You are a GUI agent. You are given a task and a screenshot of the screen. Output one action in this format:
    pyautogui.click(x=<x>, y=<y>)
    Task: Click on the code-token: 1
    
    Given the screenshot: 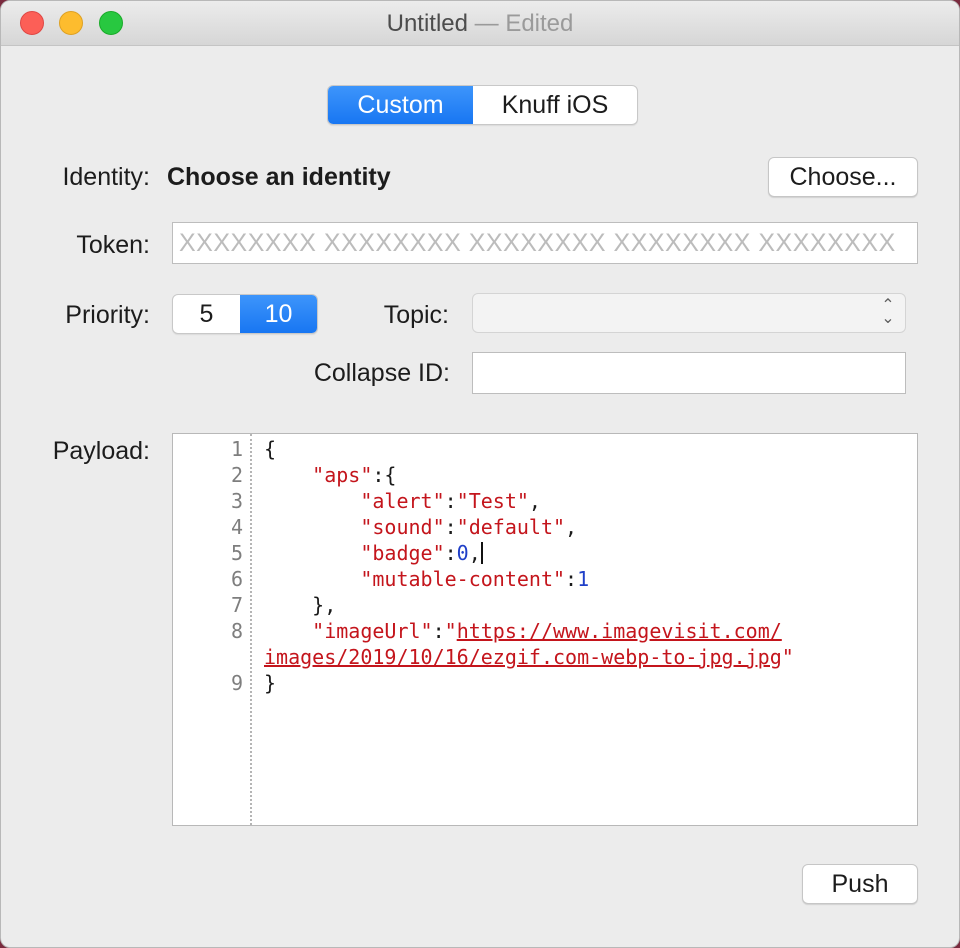 What is the action you would take?
    pyautogui.click(x=583, y=579)
    